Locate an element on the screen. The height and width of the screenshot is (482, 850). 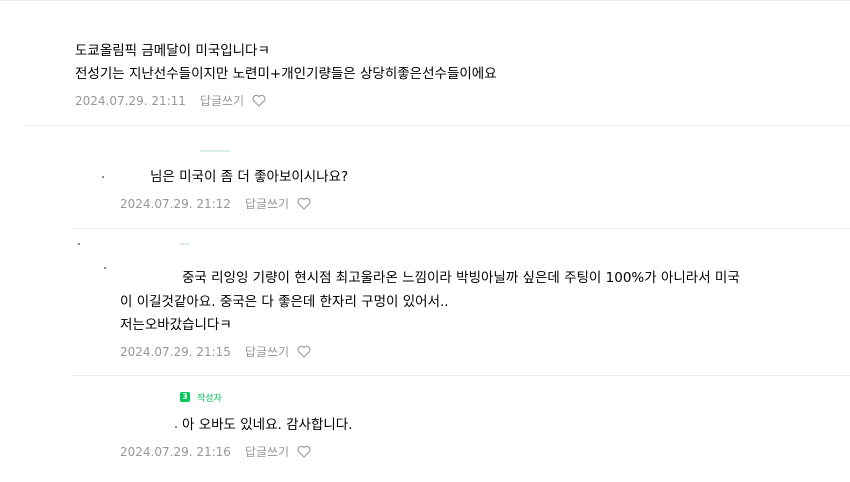
comment-text-line: 도쿄올림픽 금메달이 미국입니다ㅋ is located at coordinates (172, 51).